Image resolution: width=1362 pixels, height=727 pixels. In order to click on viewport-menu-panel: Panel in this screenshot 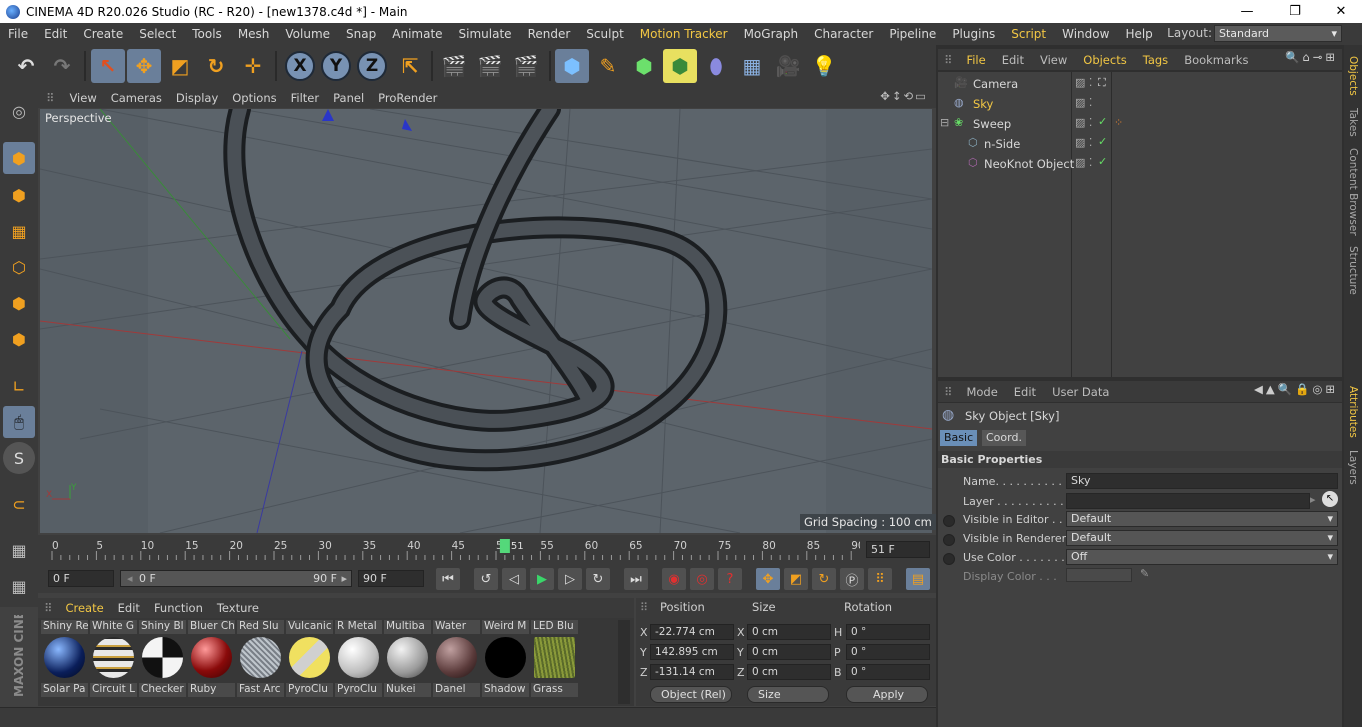, I will do `click(348, 98)`.